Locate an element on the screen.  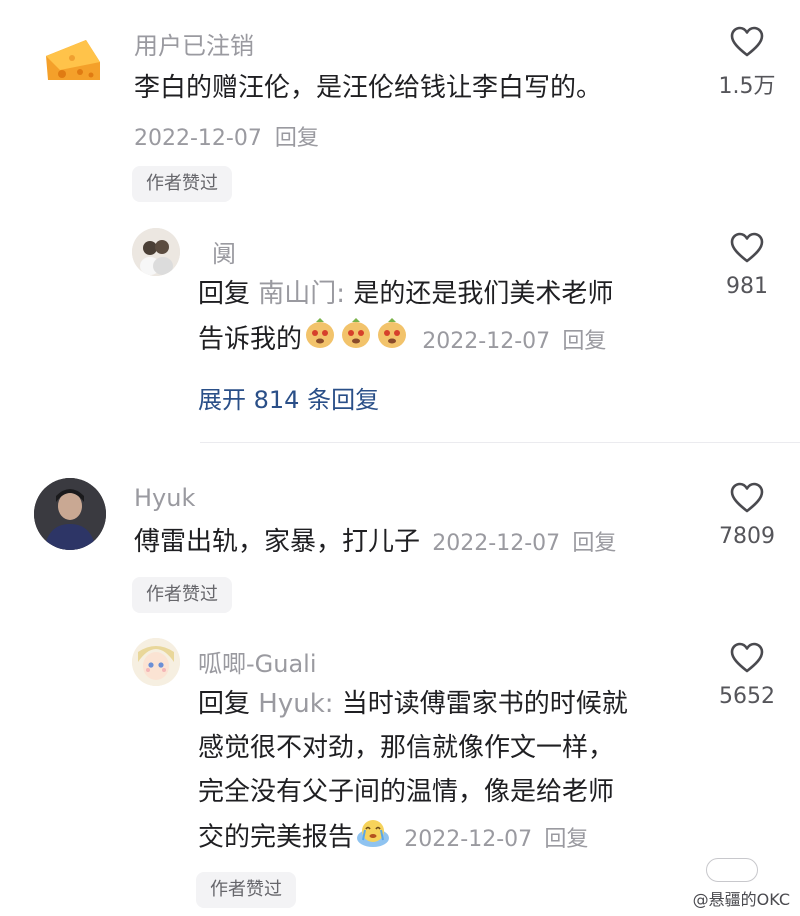
reply-text: 回复 Hyuk: 当时读傅雷家书的时候就 is located at coordinates (413, 704).